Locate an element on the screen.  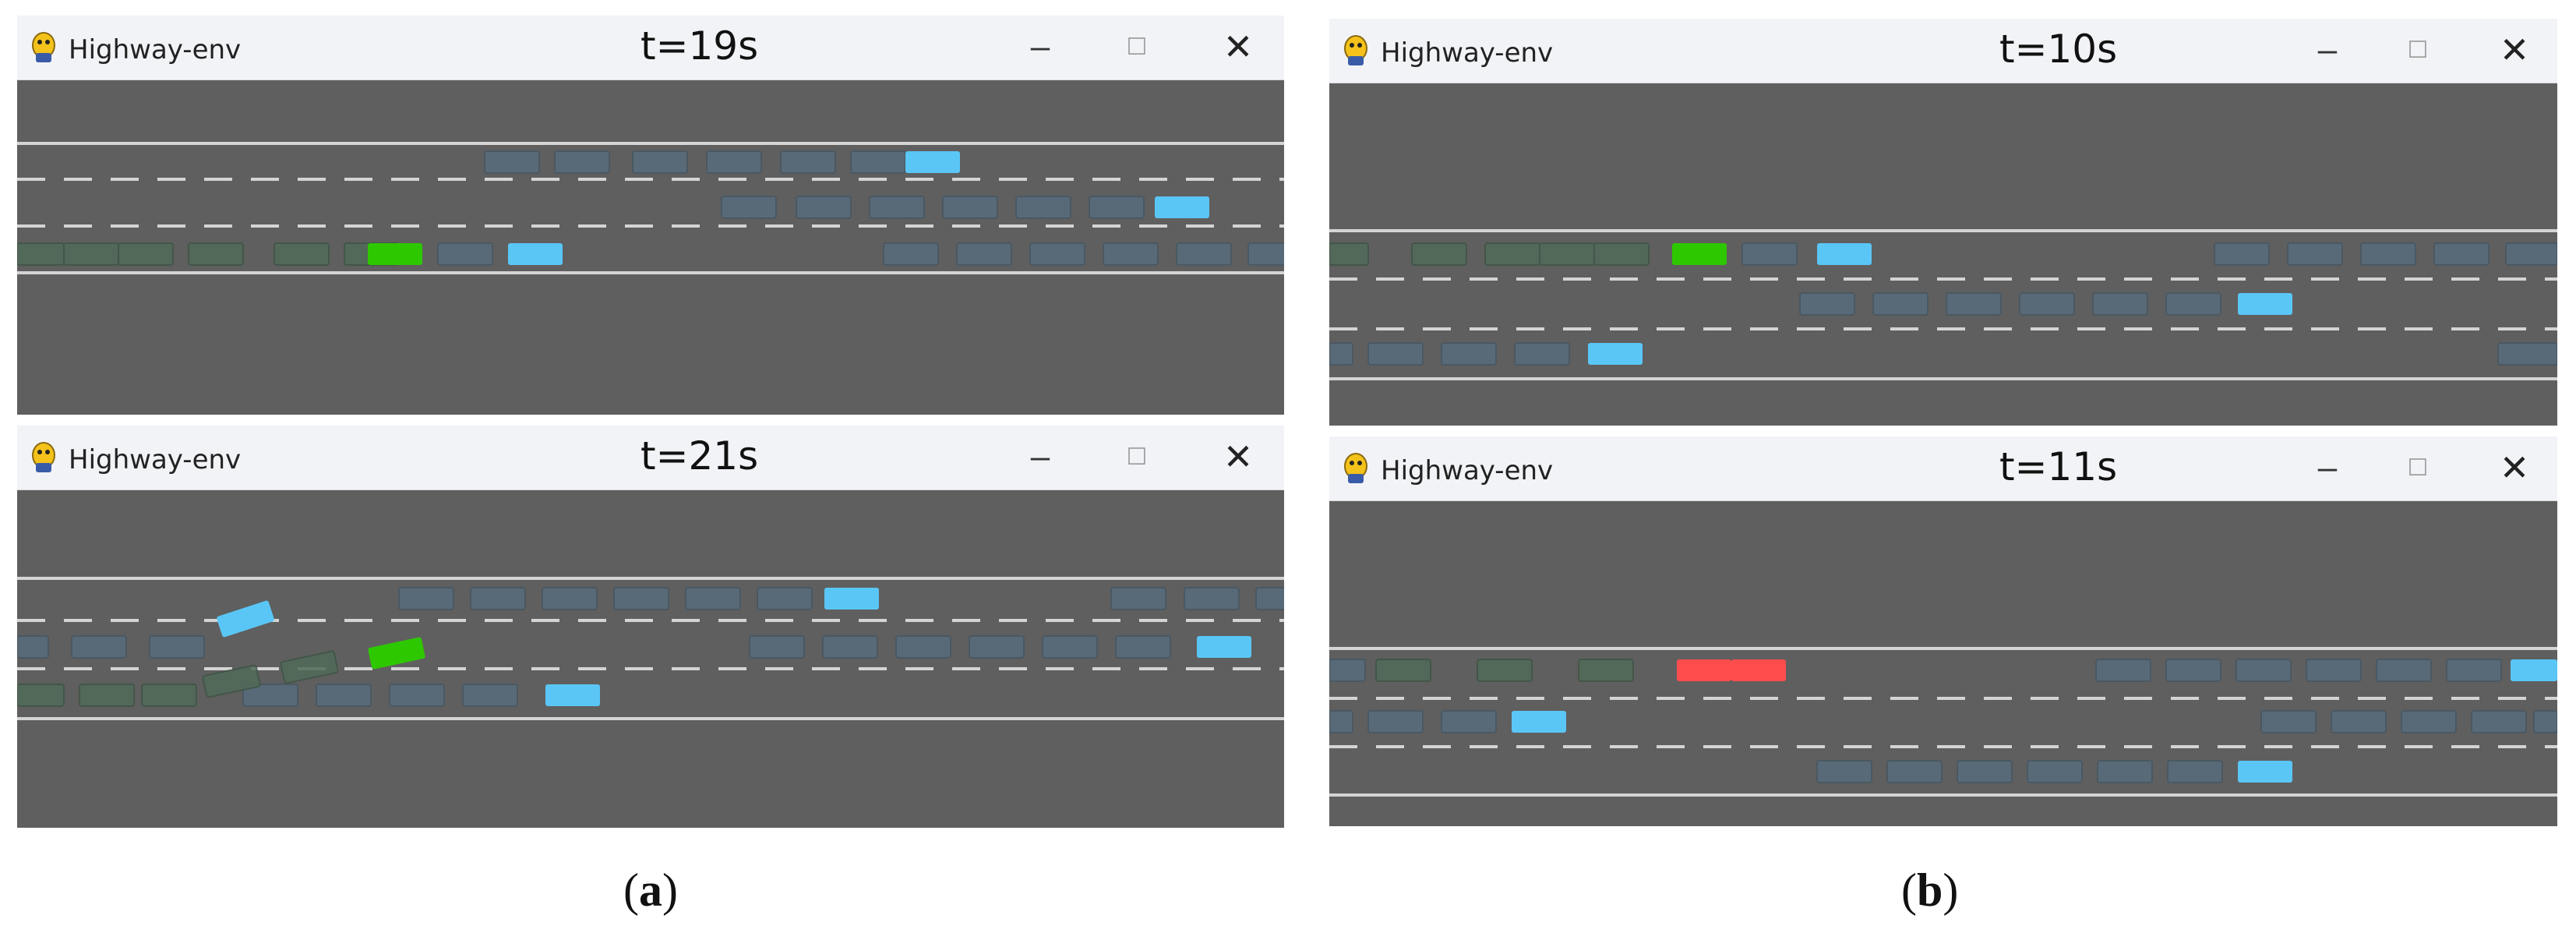
title-bar: Highway-env t=11s – ☐ ✕ is located at coordinates (1943, 468).